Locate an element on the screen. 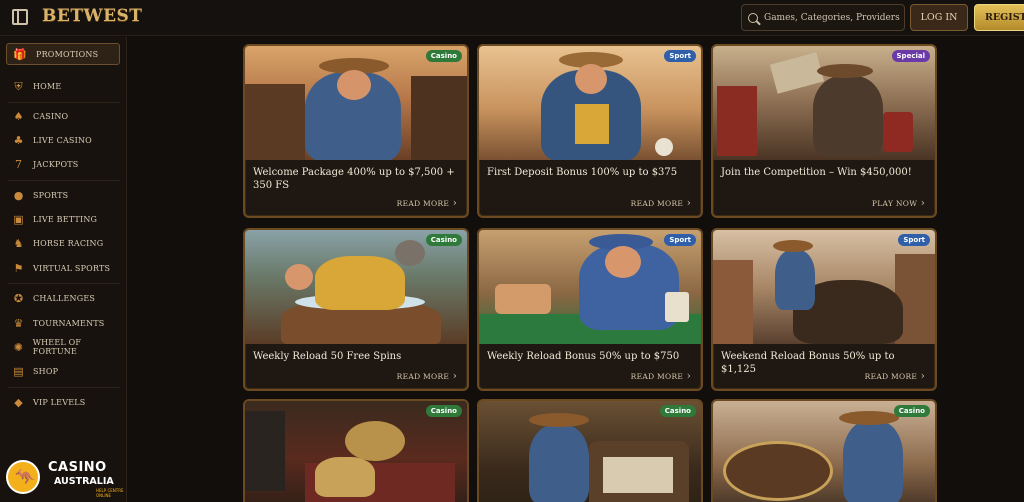 This screenshot has height=502, width=1024. sidebar-toggle-icon is located at coordinates (20, 17).